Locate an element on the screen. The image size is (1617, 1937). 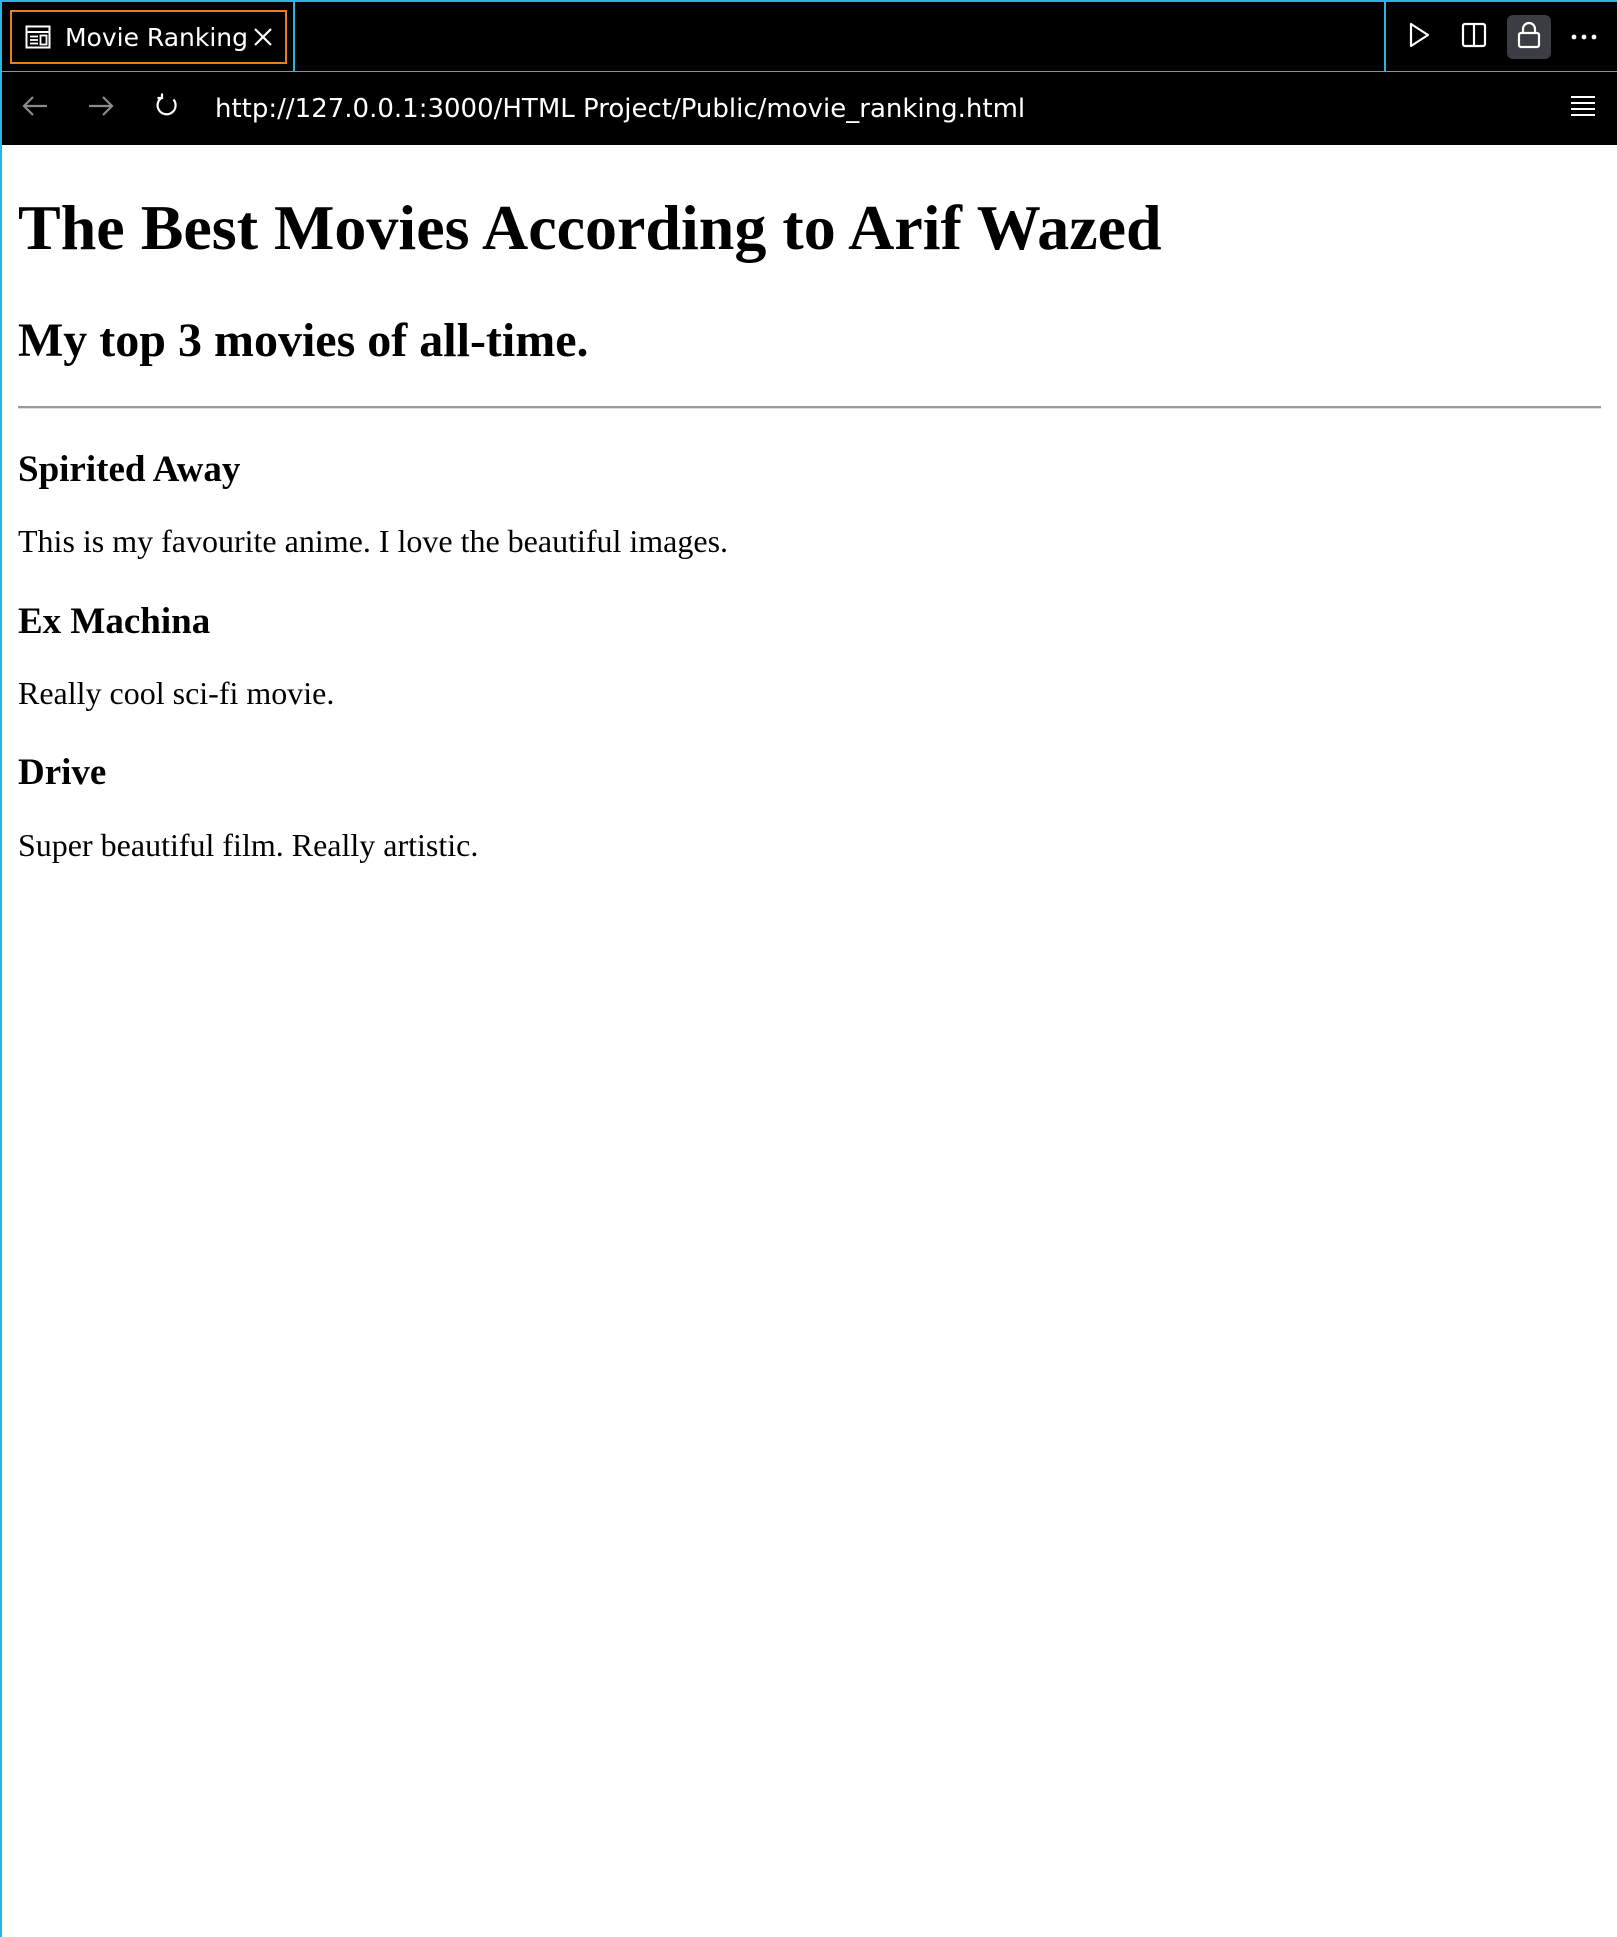
more-icon is located at coordinates (1584, 37).